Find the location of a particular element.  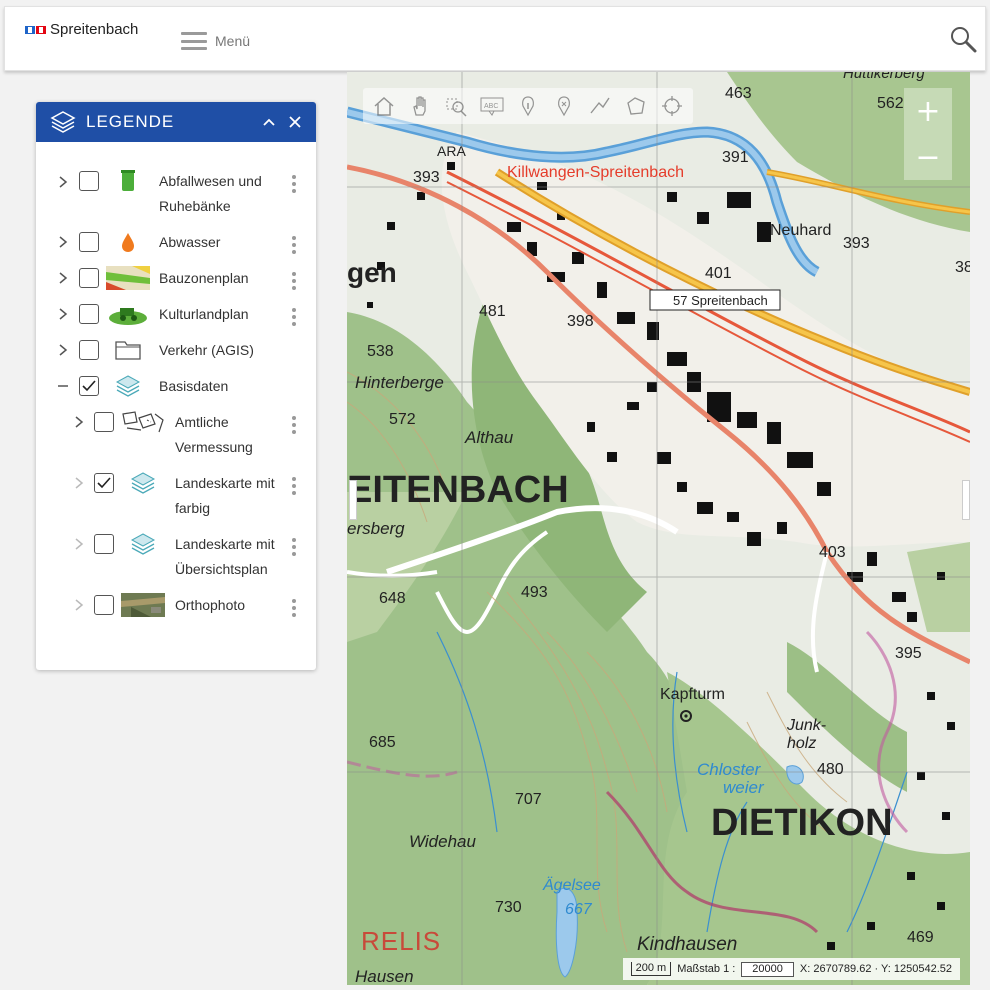

relis-logo: RELIS is located at coordinates (401, 941).